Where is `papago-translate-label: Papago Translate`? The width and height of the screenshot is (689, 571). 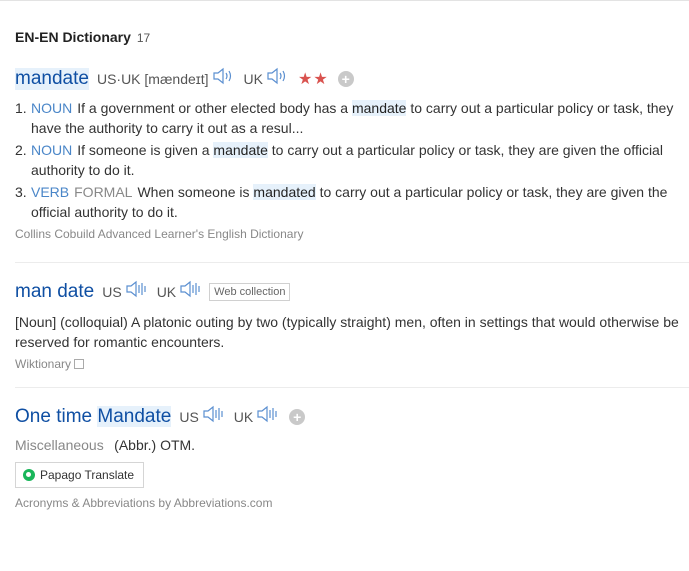 papago-translate-label: Papago Translate is located at coordinates (87, 475).